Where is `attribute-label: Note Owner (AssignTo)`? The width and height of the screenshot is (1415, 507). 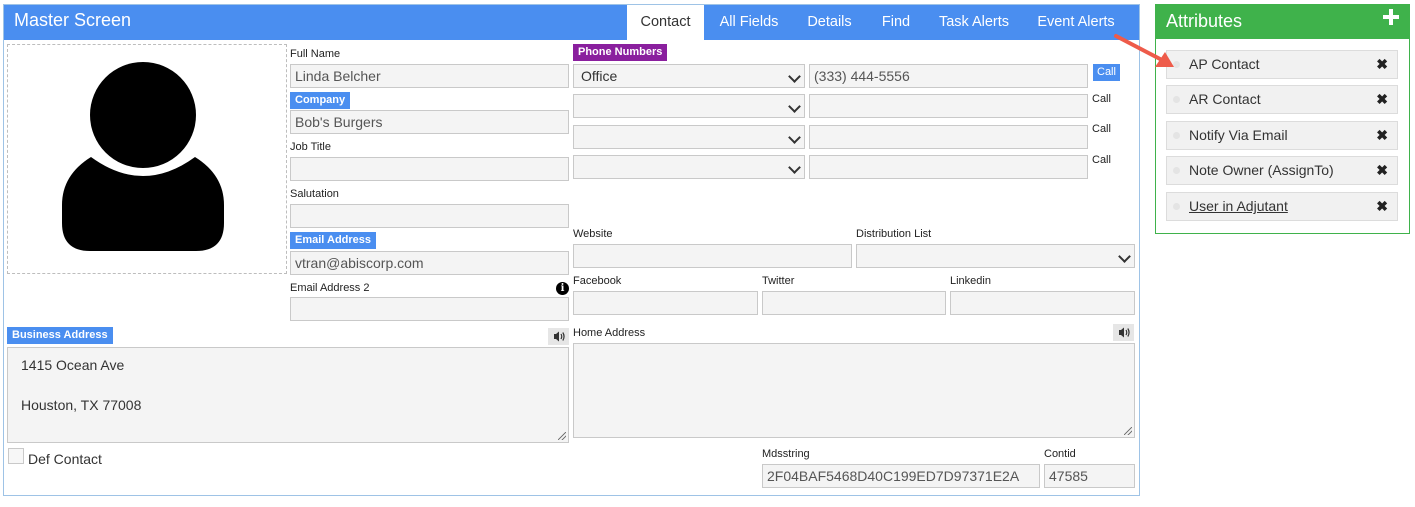 attribute-label: Note Owner (AssignTo) is located at coordinates (1261, 170).